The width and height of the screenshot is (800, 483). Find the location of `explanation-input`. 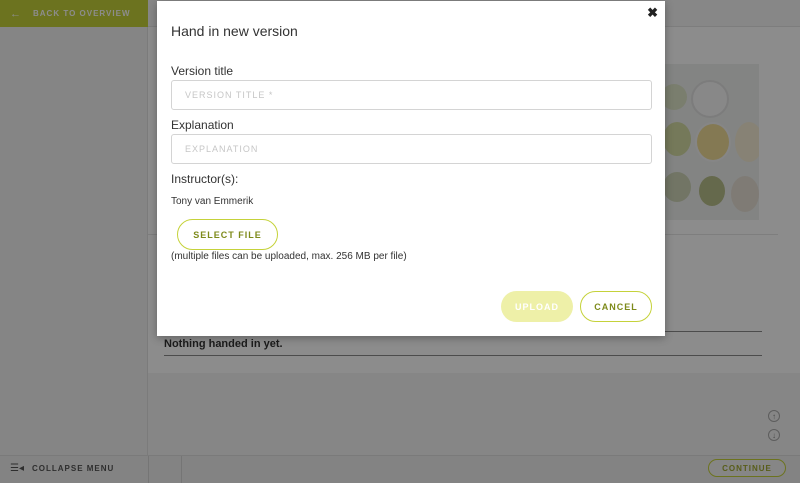

explanation-input is located at coordinates (411, 149).